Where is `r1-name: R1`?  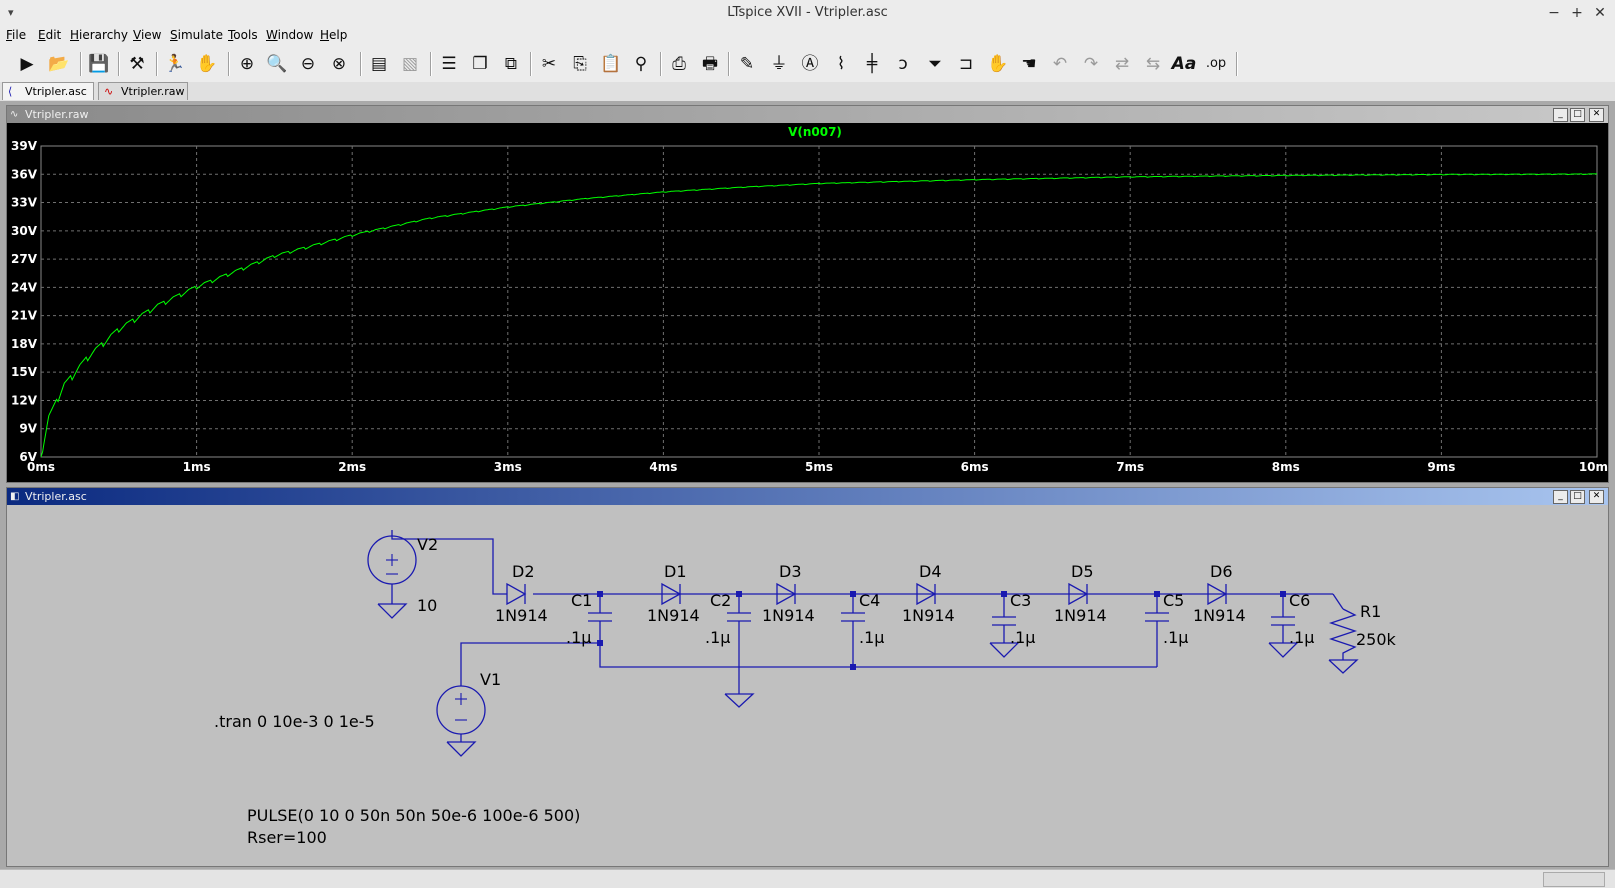
r1-name: R1 is located at coordinates (1370, 611).